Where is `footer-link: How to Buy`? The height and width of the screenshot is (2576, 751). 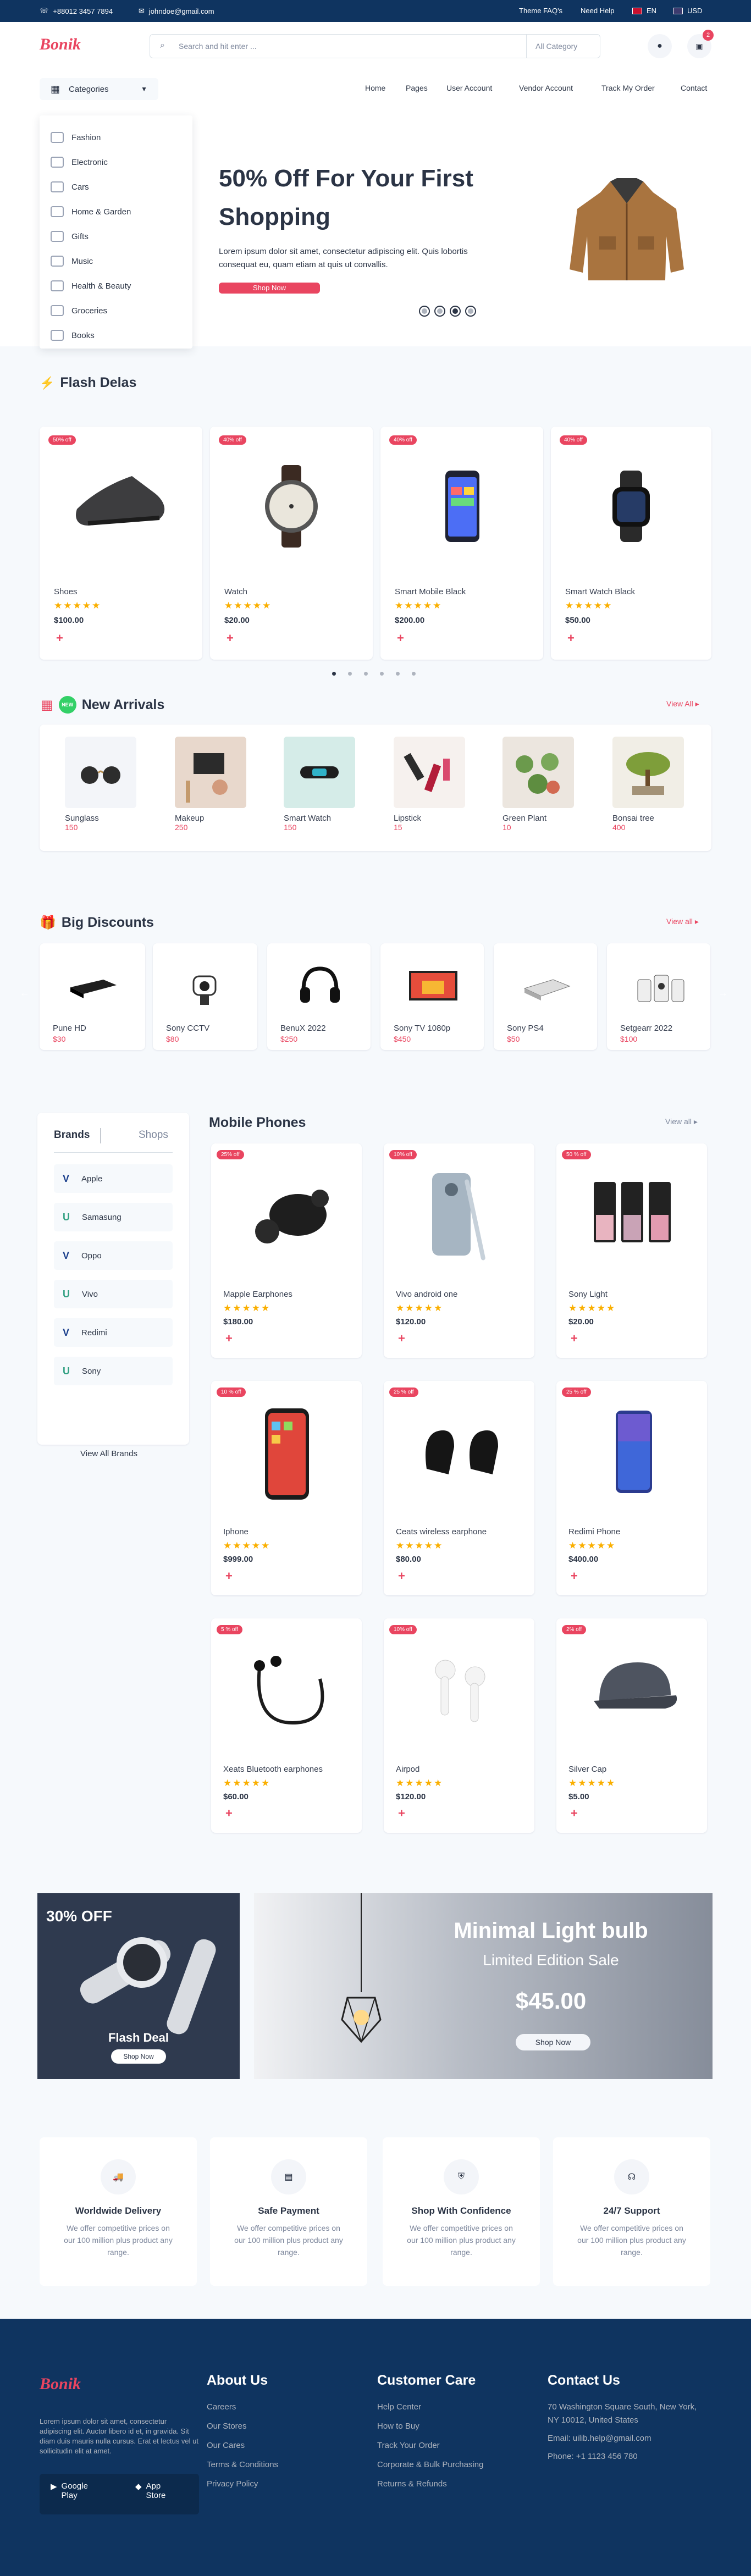
footer-link: How to Buy is located at coordinates (430, 2426).